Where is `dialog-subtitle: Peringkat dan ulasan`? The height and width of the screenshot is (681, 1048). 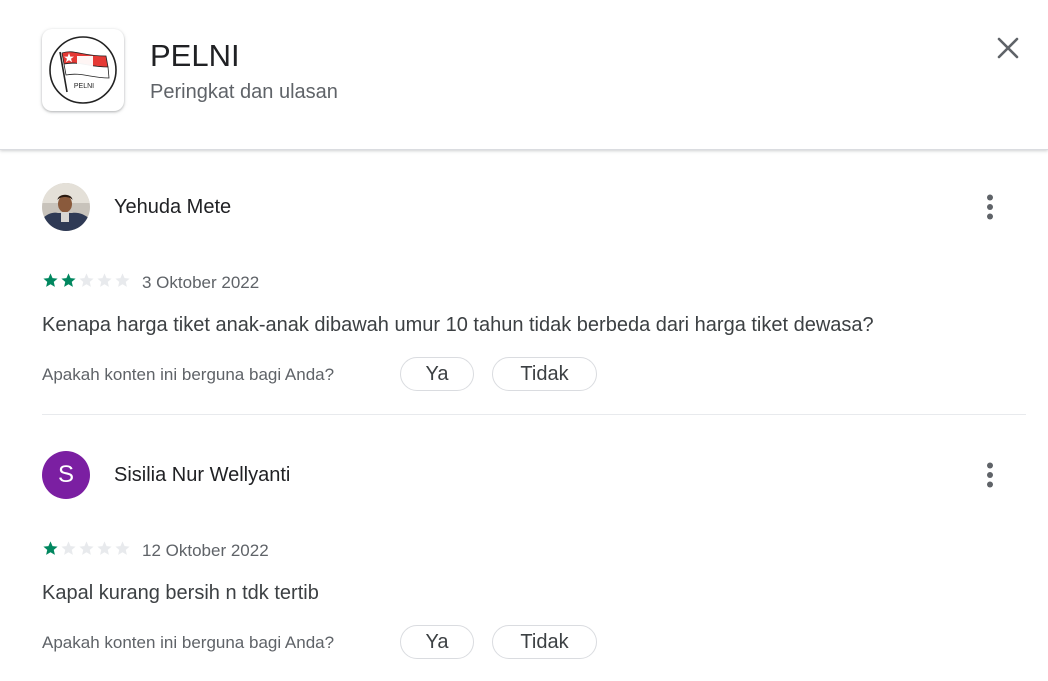
dialog-subtitle: Peringkat dan ulasan is located at coordinates (244, 92).